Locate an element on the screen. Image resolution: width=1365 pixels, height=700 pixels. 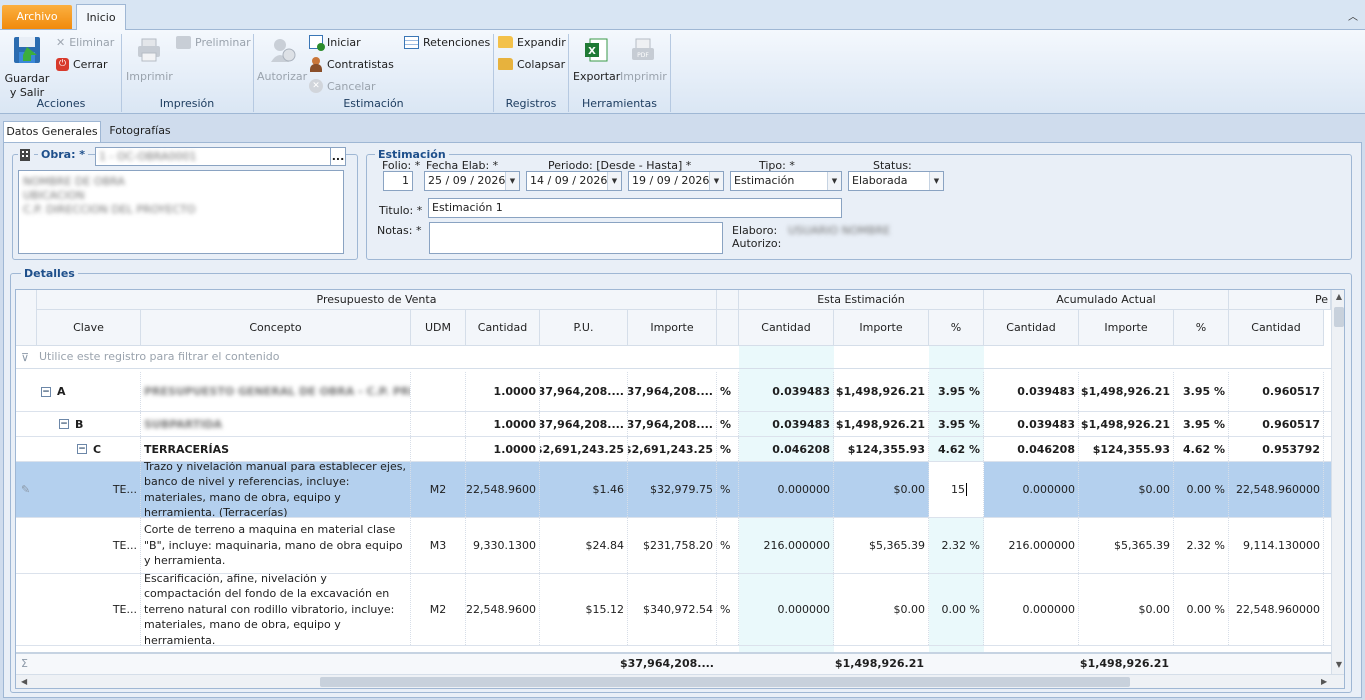
cell-cantidad-text: 22,548.9600 is located at coordinates (501, 609).